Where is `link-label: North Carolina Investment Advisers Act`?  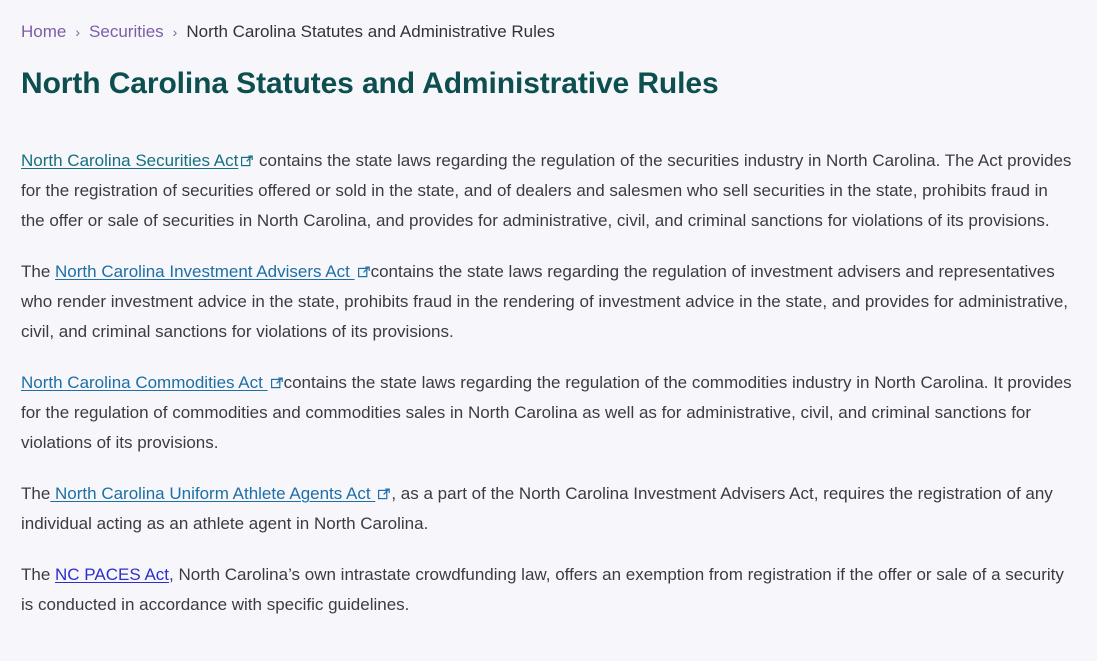 link-label: North Carolina Investment Advisers Act is located at coordinates (205, 271).